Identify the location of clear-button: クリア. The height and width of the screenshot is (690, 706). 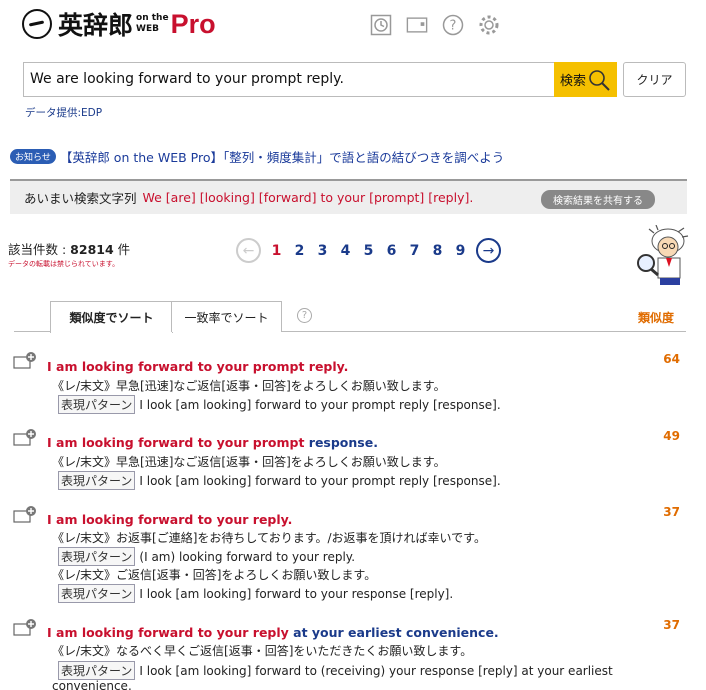
(654, 79).